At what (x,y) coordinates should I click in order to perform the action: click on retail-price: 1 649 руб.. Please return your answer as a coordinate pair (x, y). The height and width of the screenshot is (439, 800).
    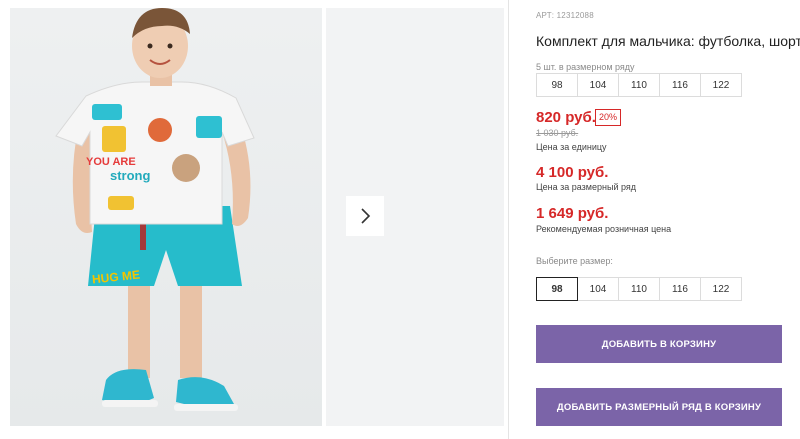
    Looking at the image, I should click on (572, 213).